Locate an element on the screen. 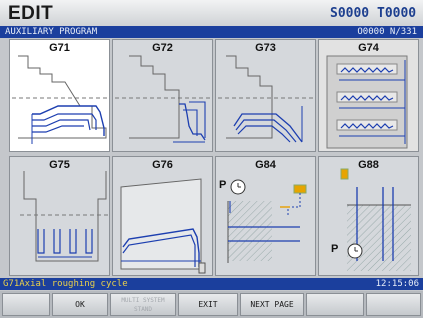  next-page-button: NEXT PAGE is located at coordinates (272, 304).